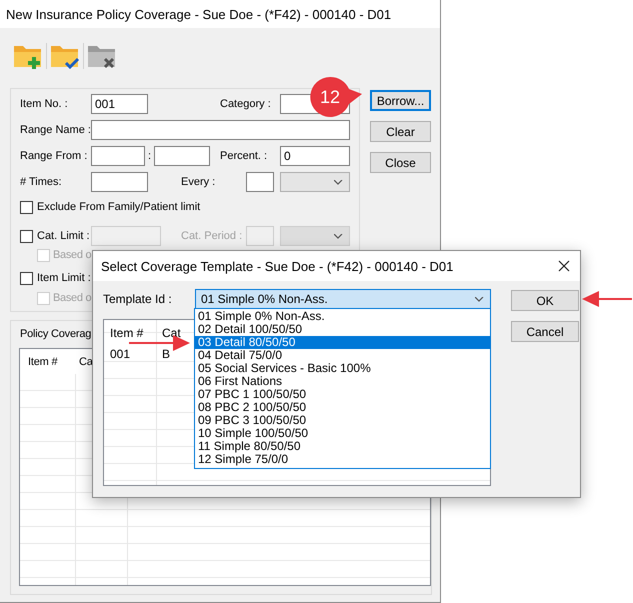  I want to click on percent-field: 0, so click(315, 156).